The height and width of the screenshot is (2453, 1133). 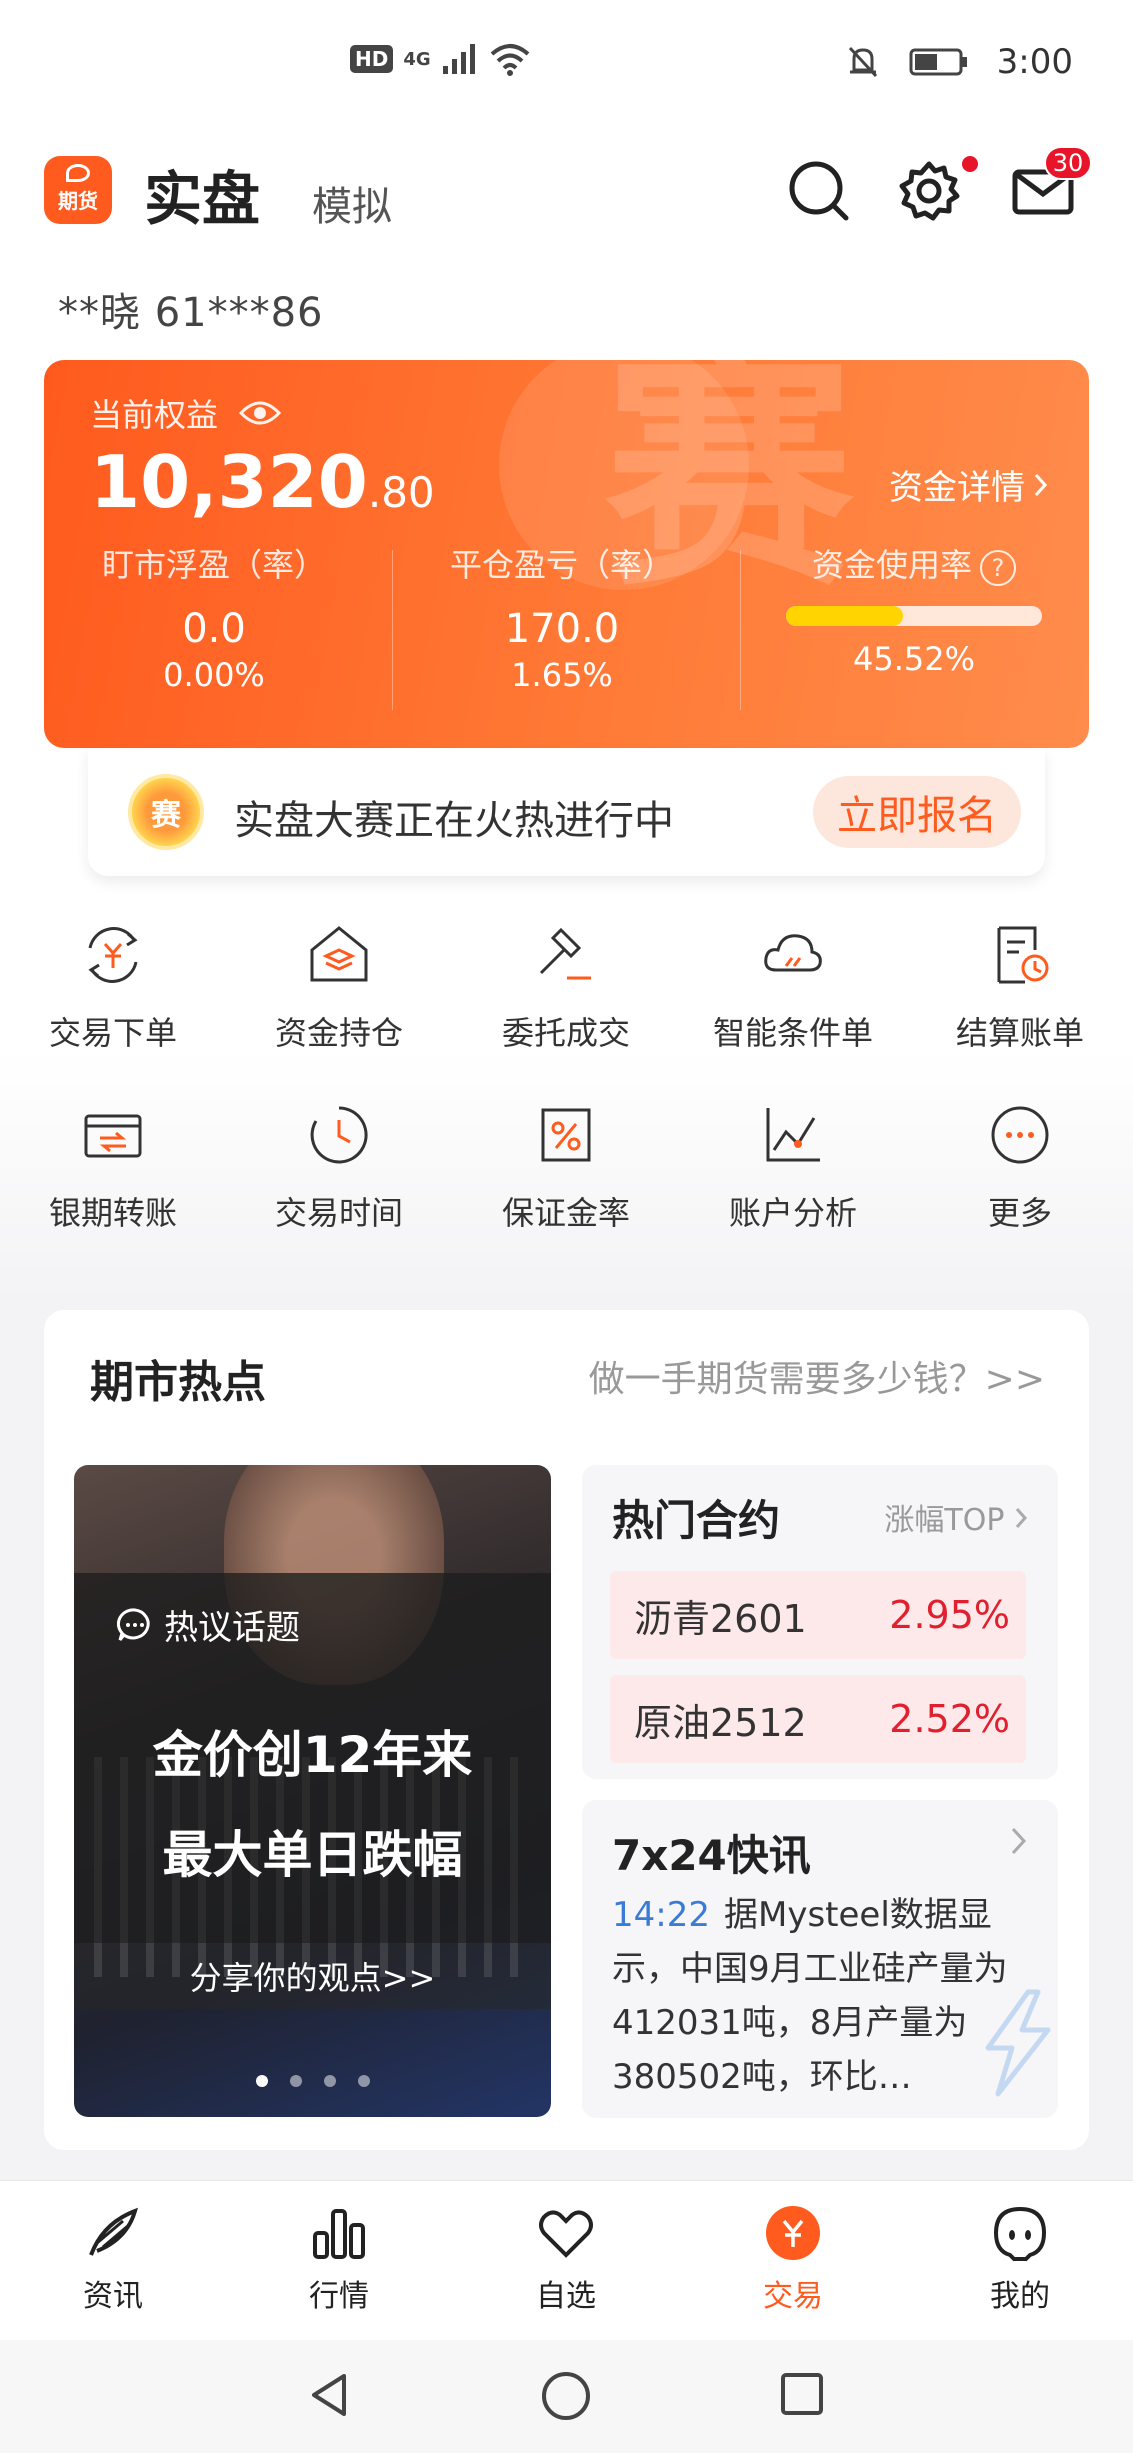 I want to click on settlement-bill-icon, so click(x=1023, y=955).